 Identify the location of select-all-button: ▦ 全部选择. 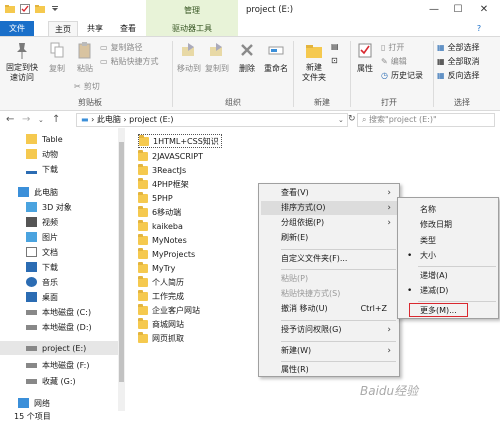
(458, 47).